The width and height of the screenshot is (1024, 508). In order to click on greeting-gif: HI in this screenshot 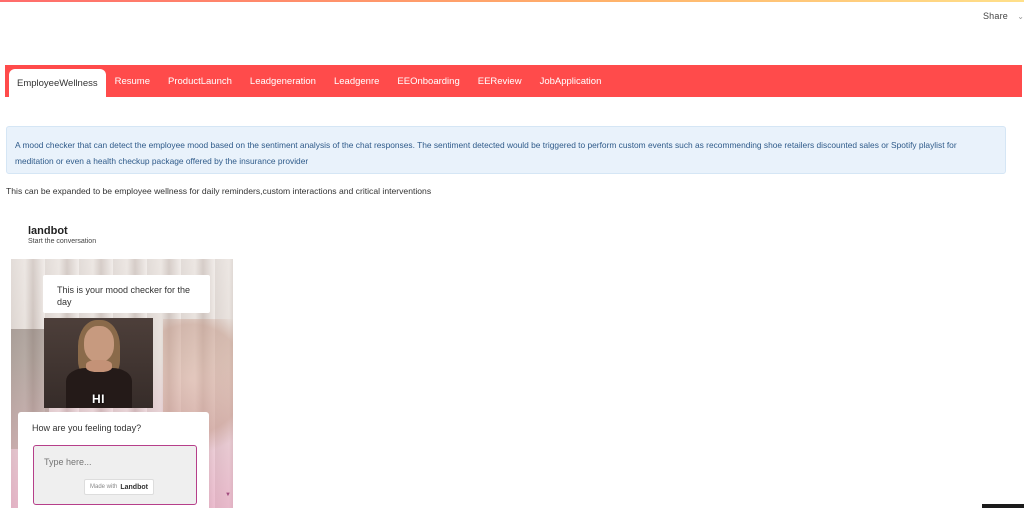, I will do `click(98, 363)`.